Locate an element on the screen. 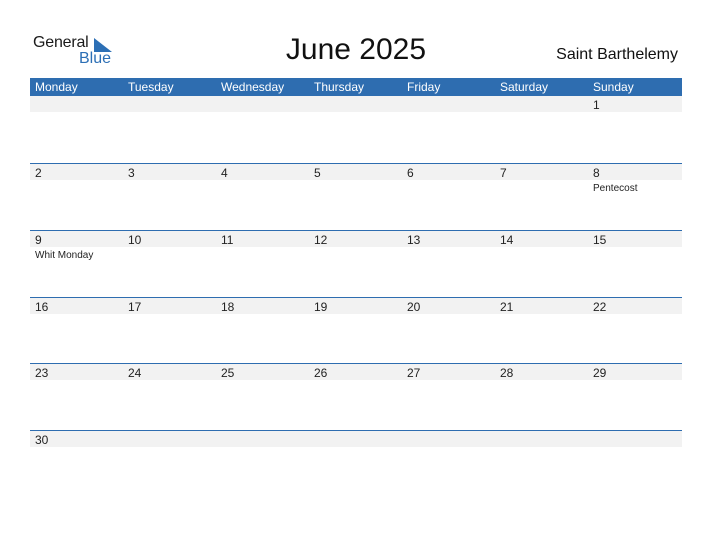 The width and height of the screenshot is (712, 550). day-number: 5 is located at coordinates (317, 173).